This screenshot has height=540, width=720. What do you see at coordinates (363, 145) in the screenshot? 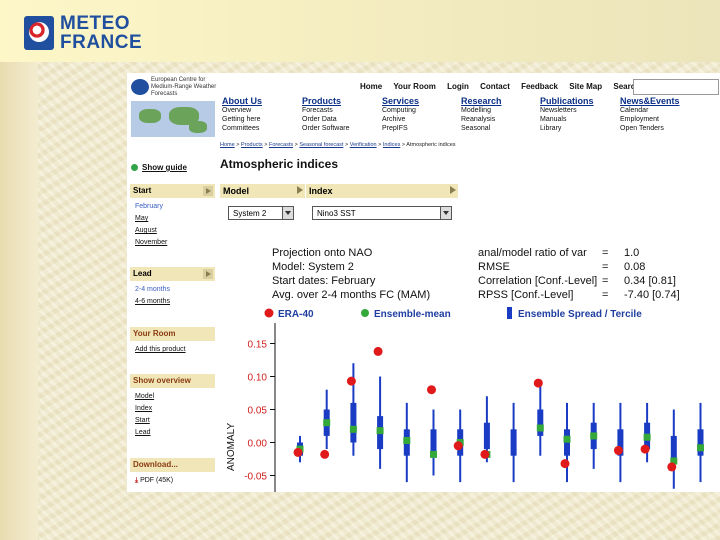
I see `breadcrumb-verification: Verification` at bounding box center [363, 145].